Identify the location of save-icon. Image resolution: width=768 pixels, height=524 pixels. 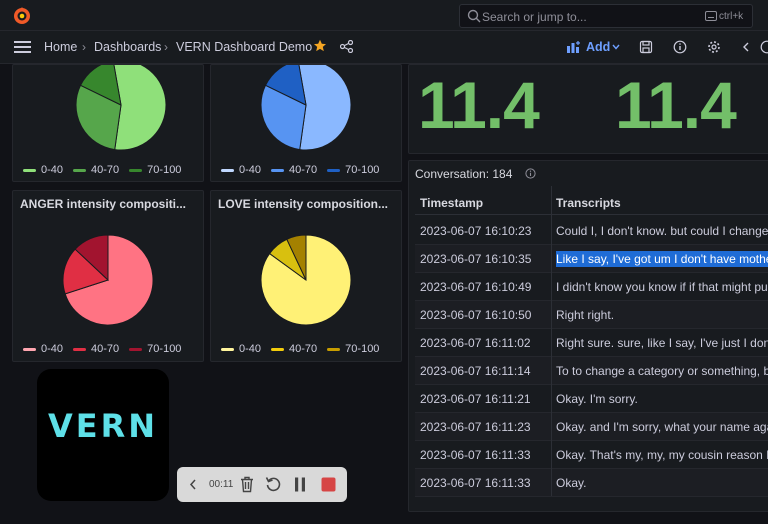
(646, 47).